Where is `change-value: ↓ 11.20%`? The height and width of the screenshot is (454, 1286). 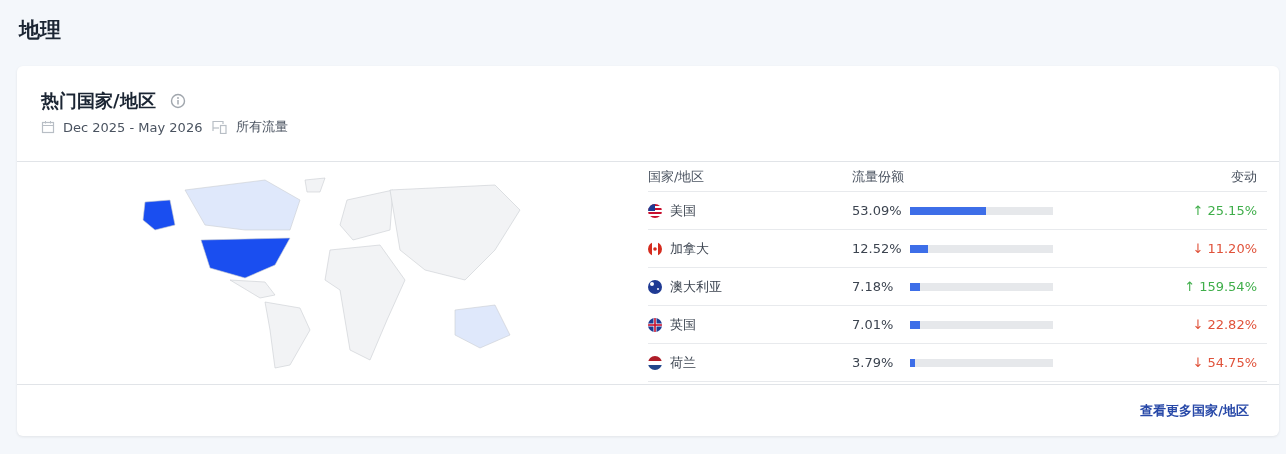 change-value: ↓ 11.20% is located at coordinates (1224, 248).